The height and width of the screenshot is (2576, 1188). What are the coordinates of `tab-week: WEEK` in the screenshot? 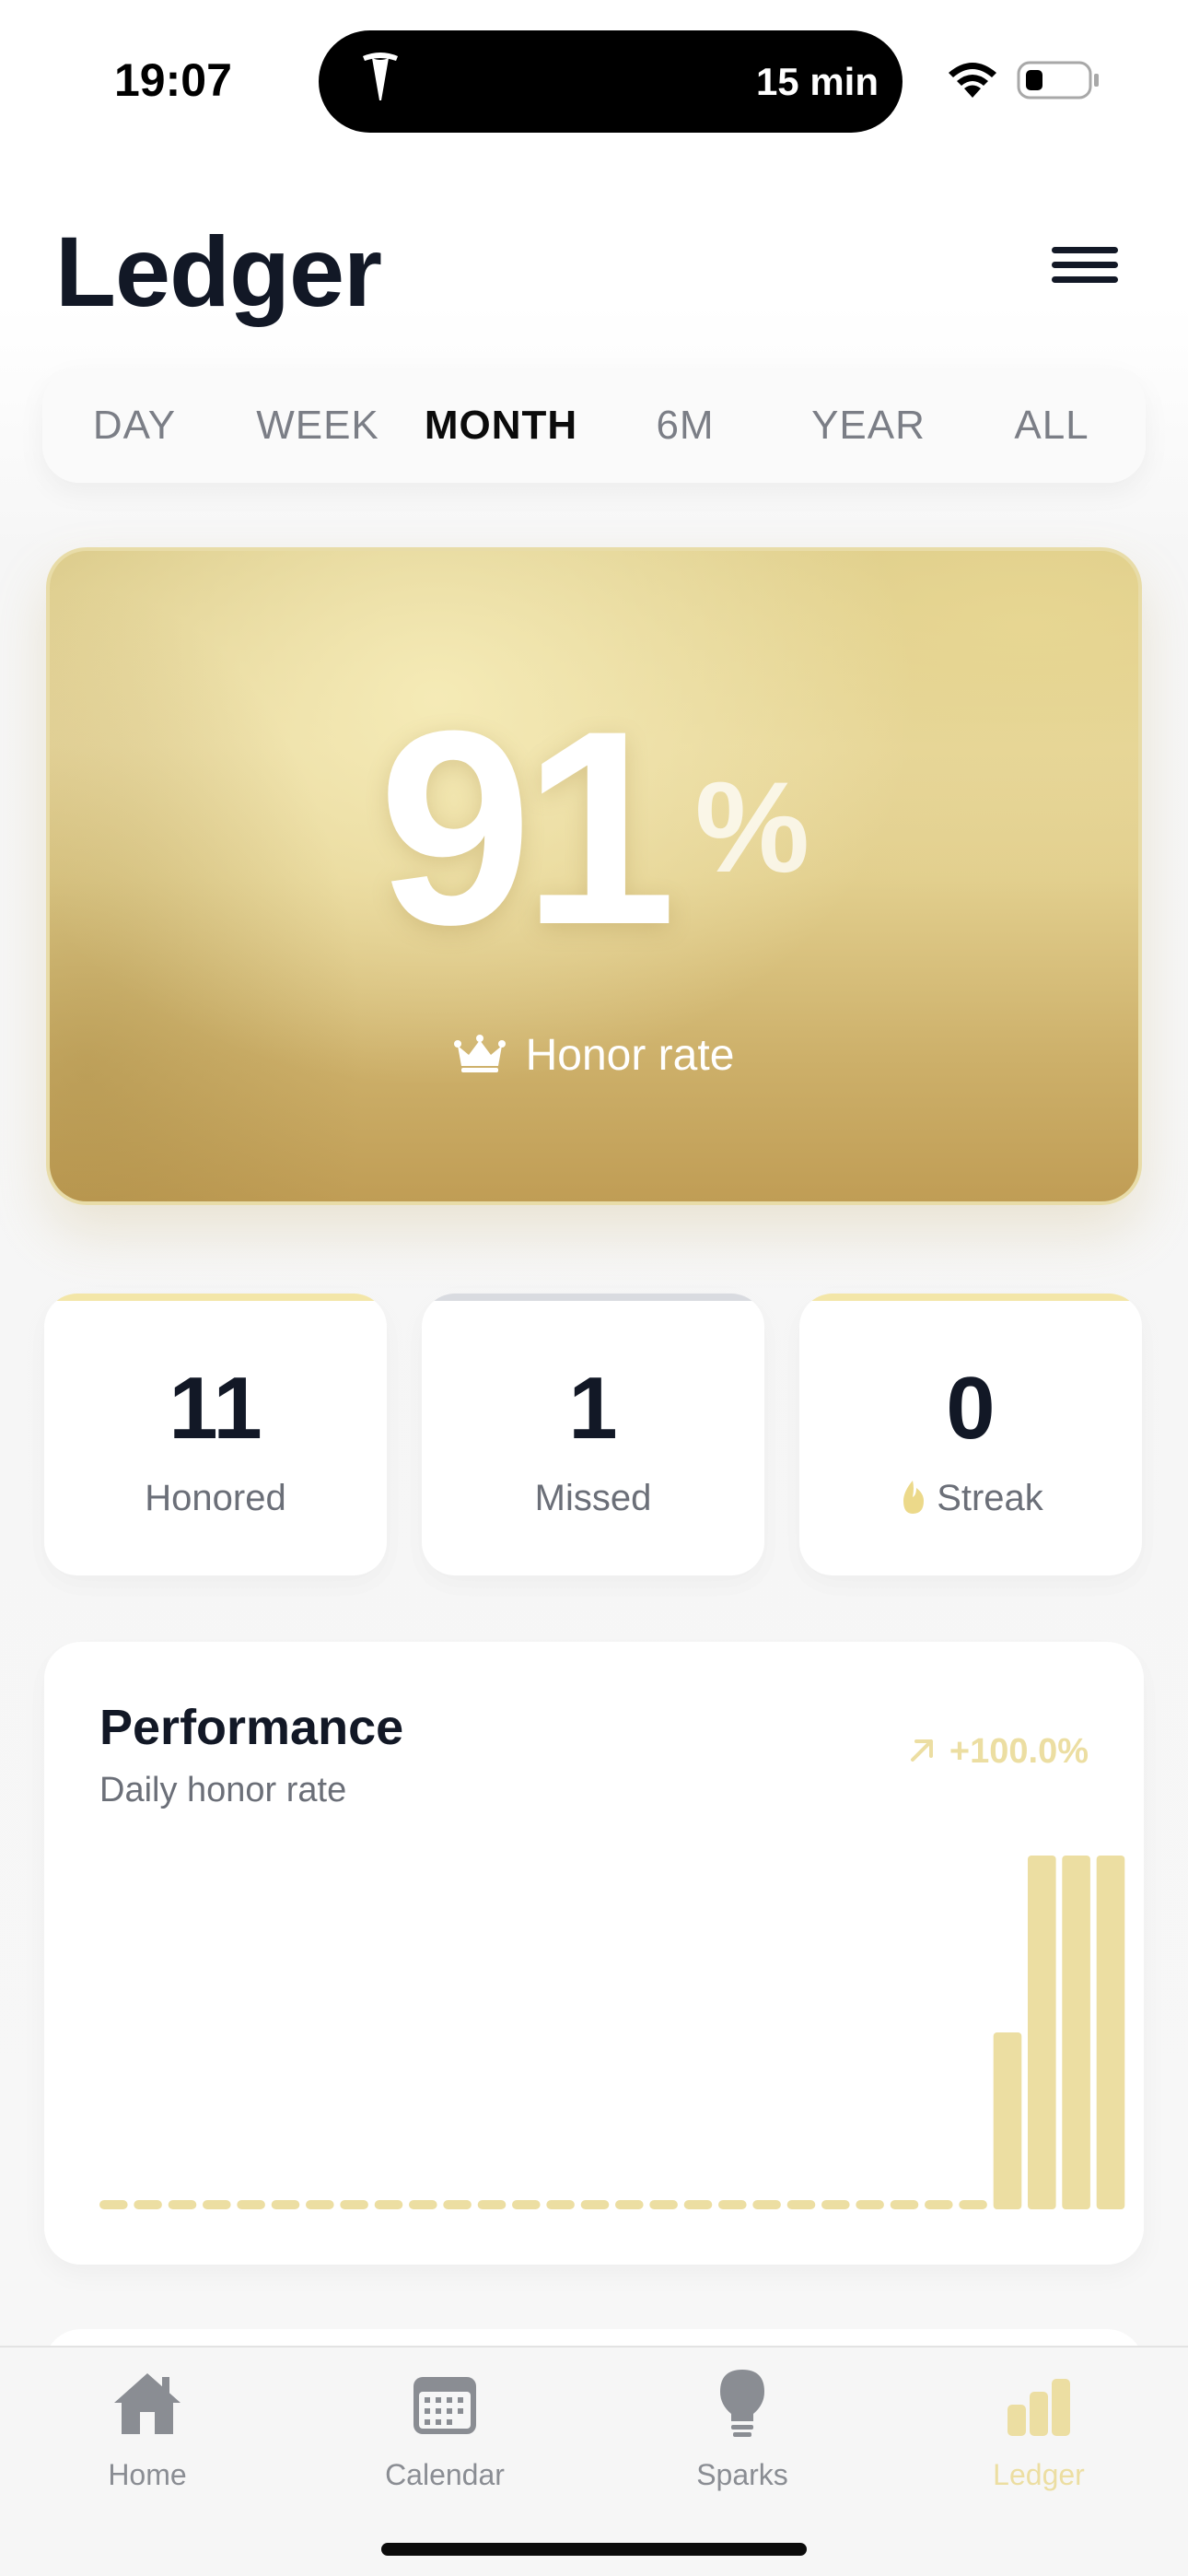 It's located at (318, 426).